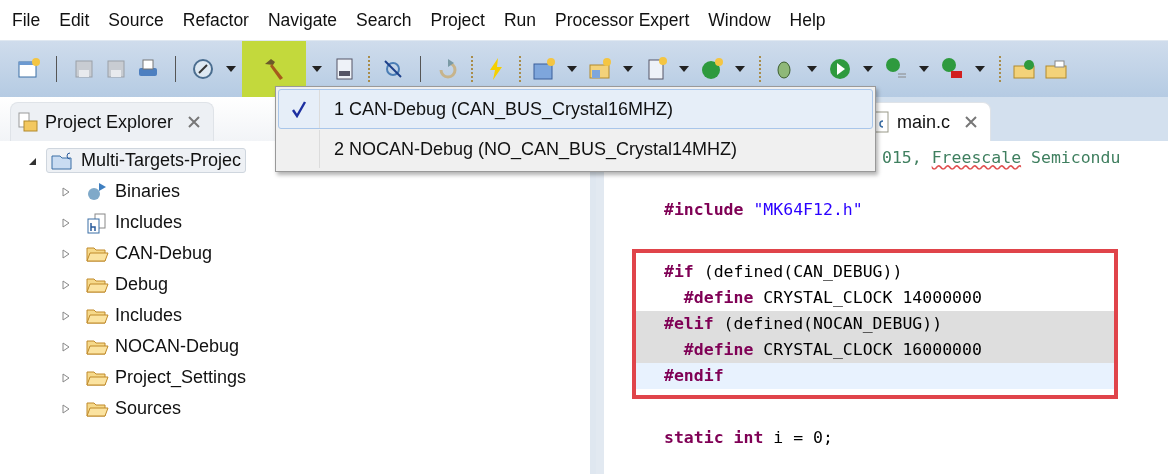  I want to click on run-icon, so click(840, 69).